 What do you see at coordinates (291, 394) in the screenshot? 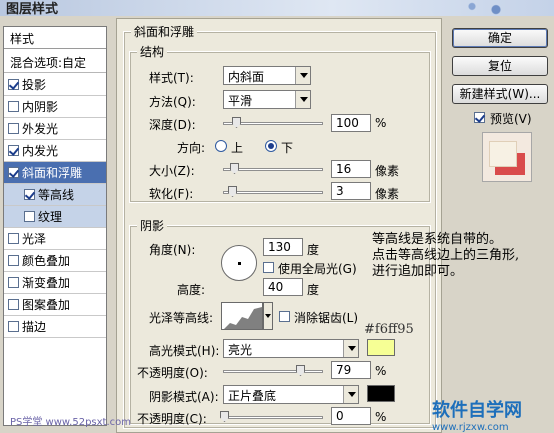
I see `shadow-mode-dropdown: 正片叠底` at bounding box center [291, 394].